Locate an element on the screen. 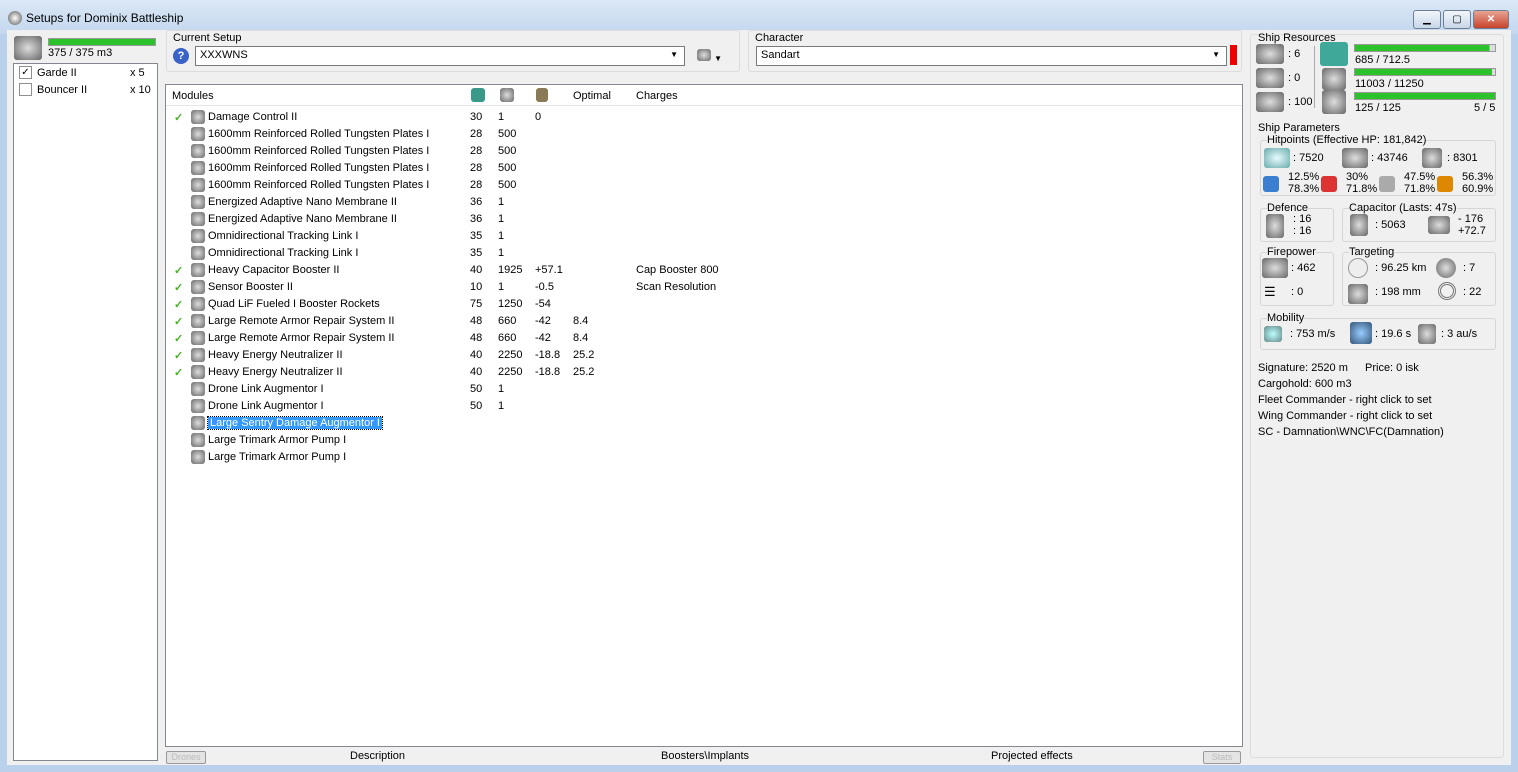 The height and width of the screenshot is (772, 1518). tab-drones: Drones is located at coordinates (186, 757).